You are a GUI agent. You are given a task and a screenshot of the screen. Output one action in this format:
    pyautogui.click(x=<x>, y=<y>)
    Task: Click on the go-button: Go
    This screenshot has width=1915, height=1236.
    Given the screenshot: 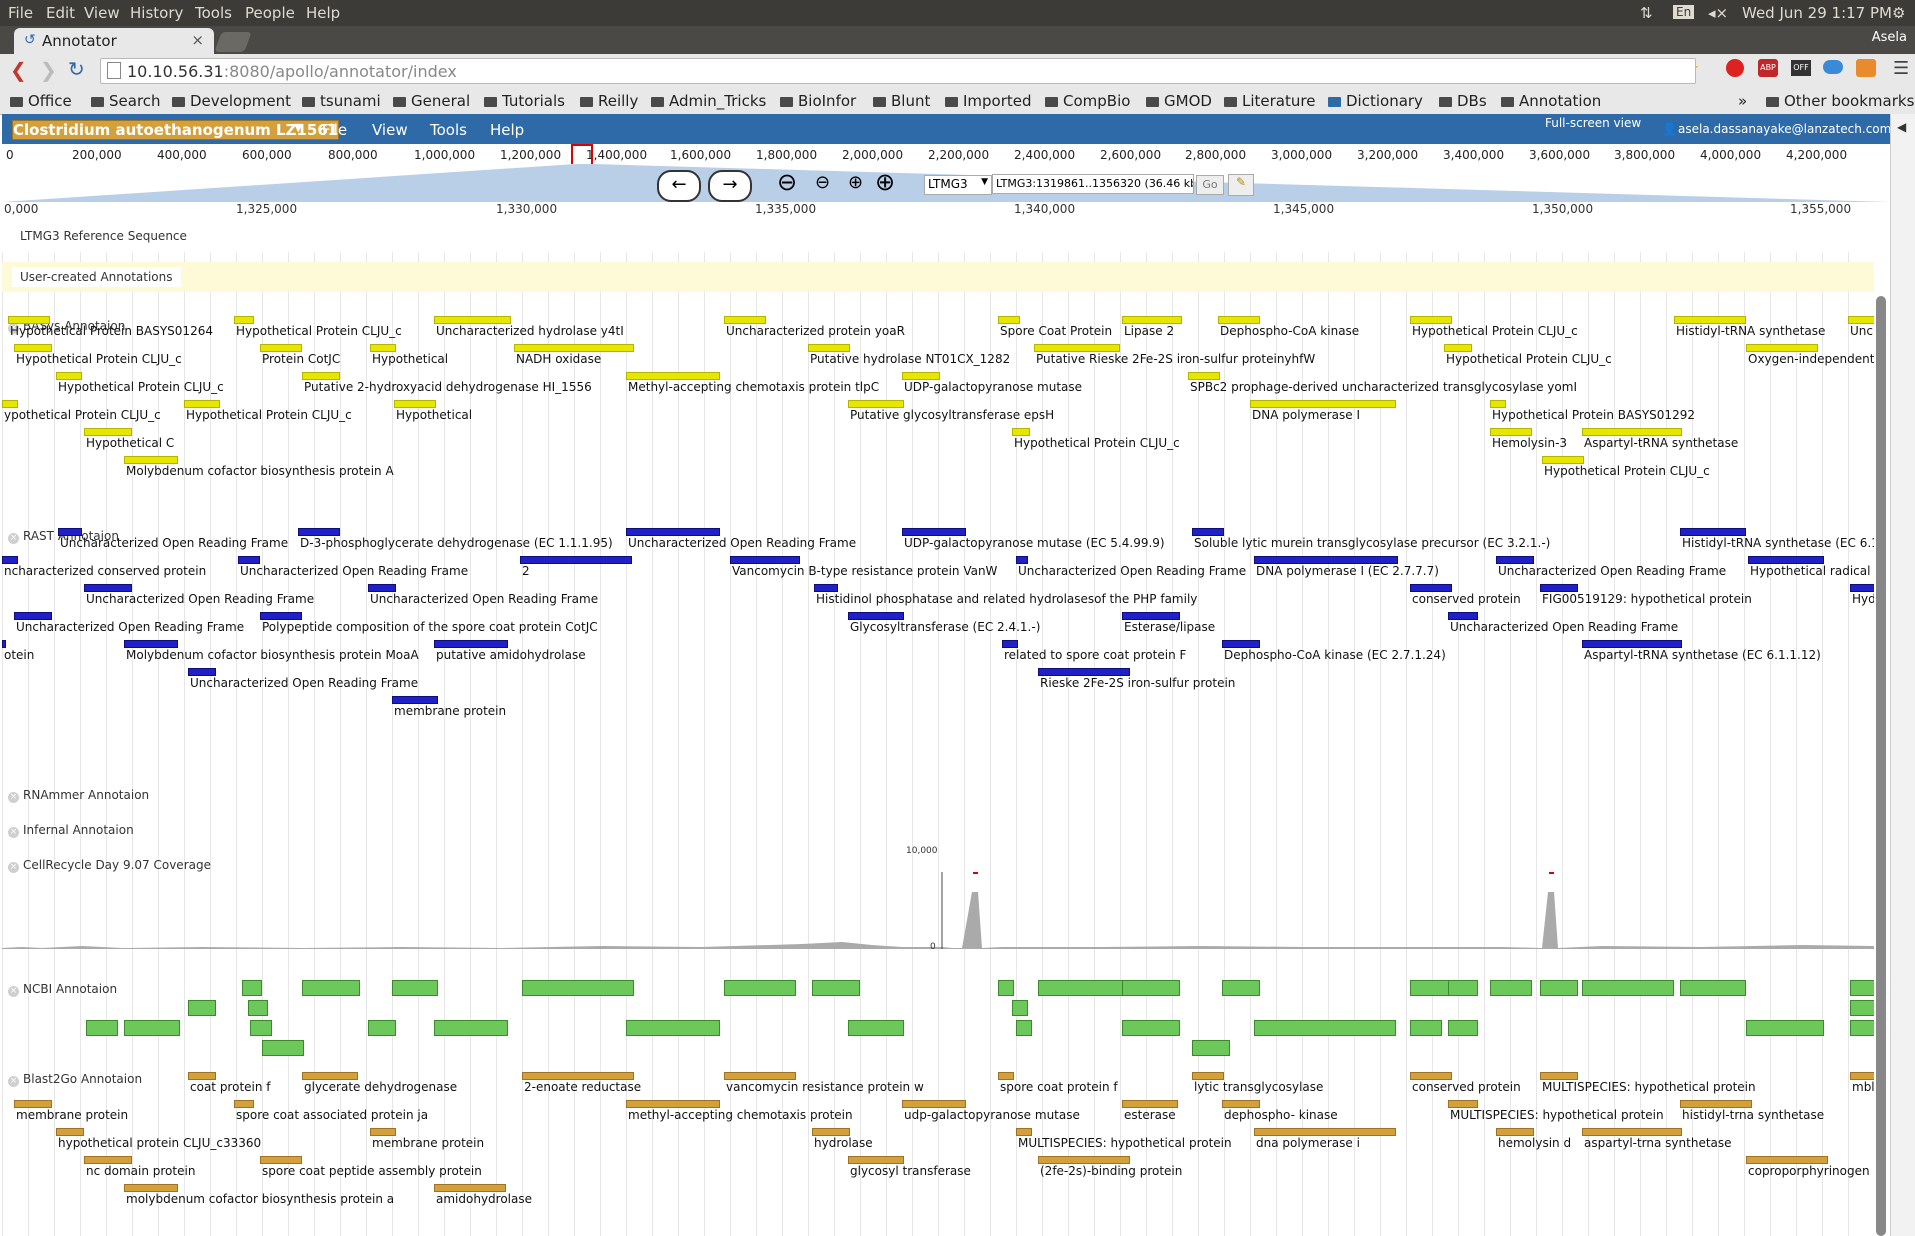 What is the action you would take?
    pyautogui.click(x=1210, y=185)
    